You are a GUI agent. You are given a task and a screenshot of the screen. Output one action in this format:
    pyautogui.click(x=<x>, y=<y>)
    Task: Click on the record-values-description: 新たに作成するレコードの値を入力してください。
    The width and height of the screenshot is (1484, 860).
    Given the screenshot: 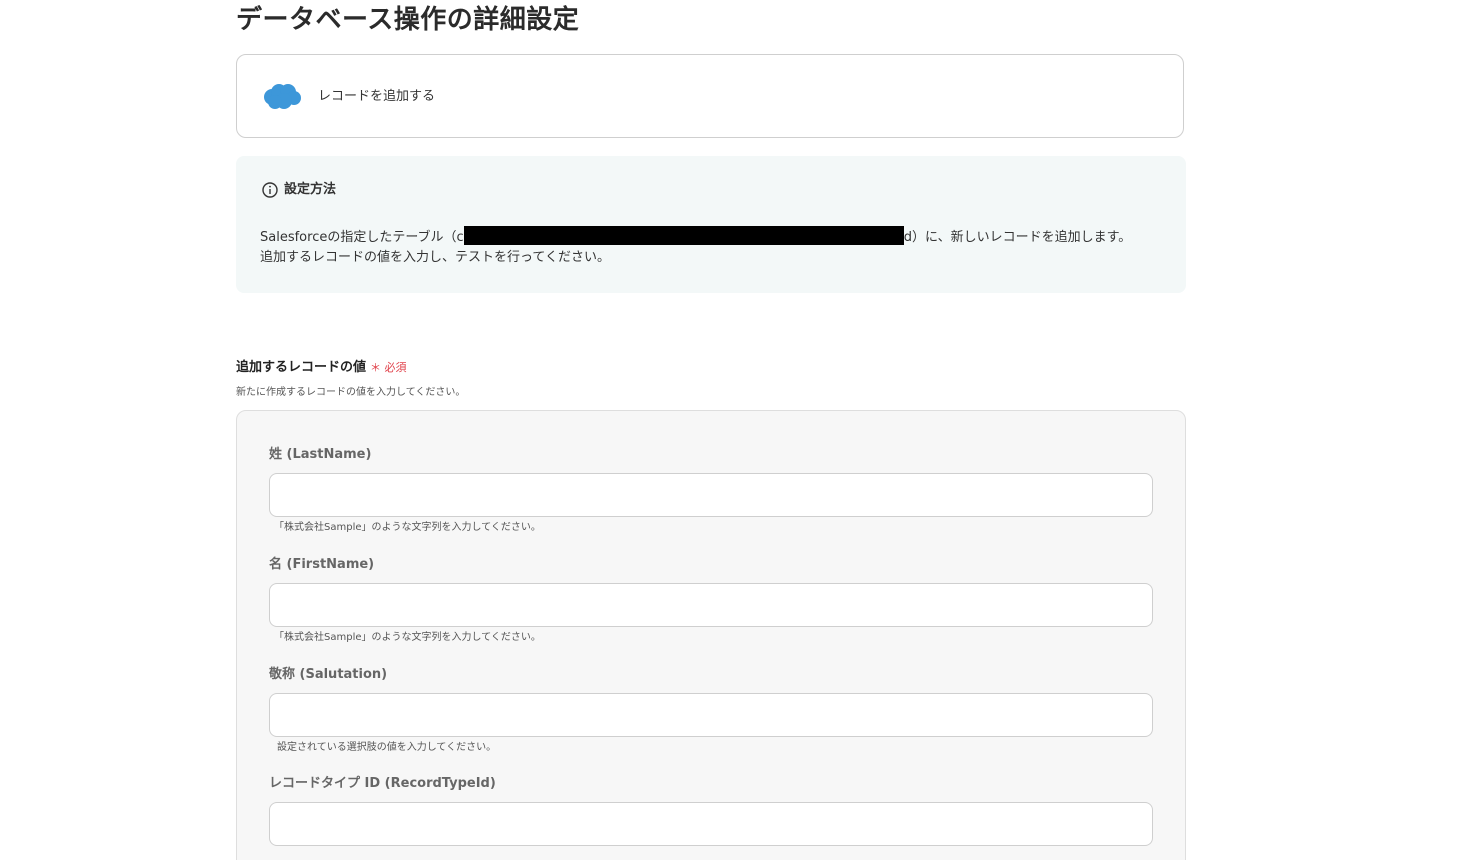 What is the action you would take?
    pyautogui.click(x=351, y=392)
    